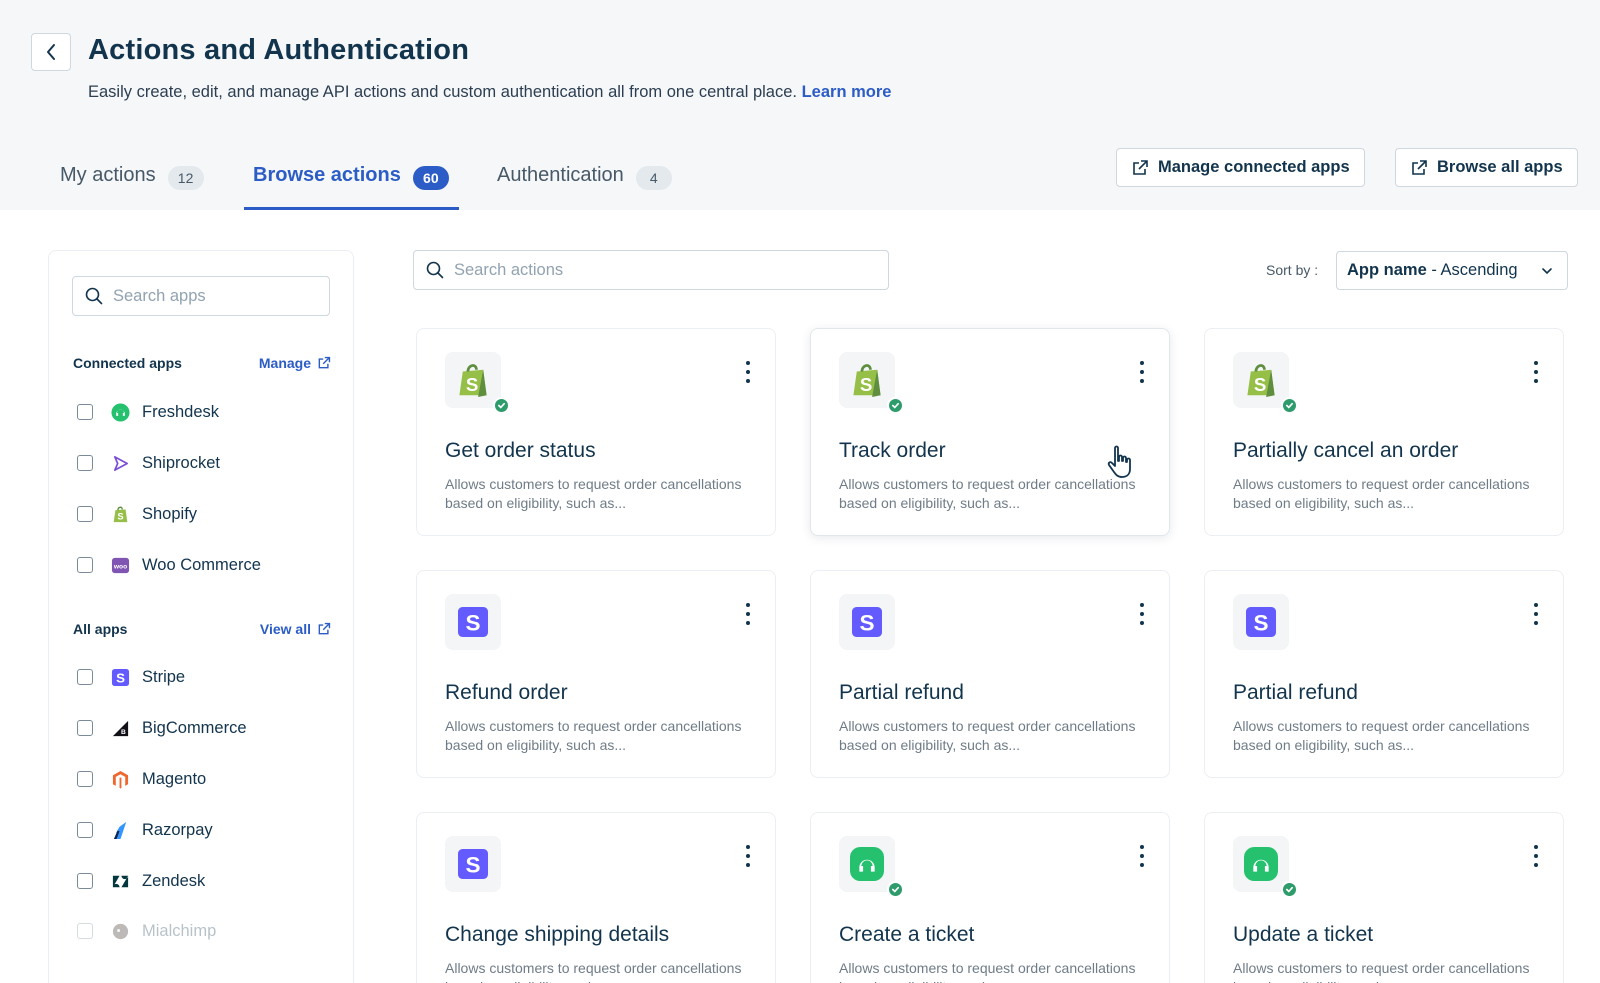  What do you see at coordinates (1254, 167) in the screenshot?
I see `button-label: Manage connected apps` at bounding box center [1254, 167].